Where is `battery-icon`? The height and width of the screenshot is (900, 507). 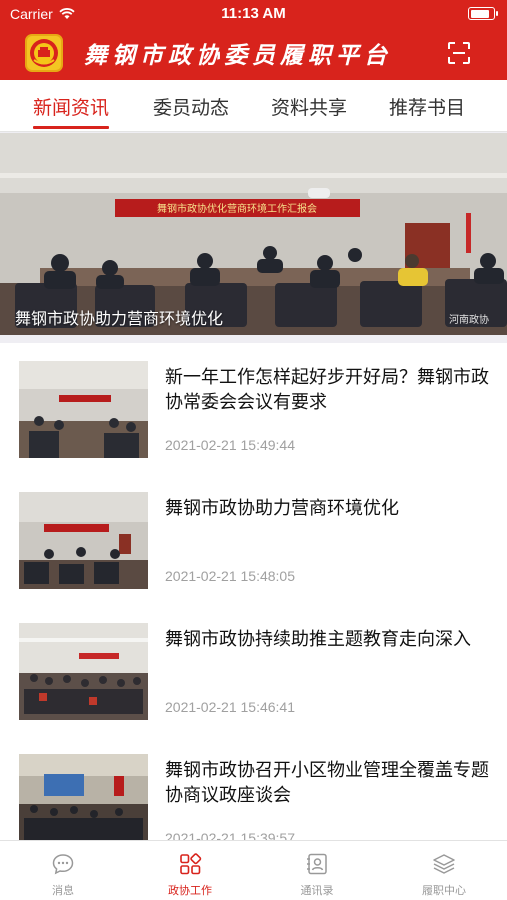
battery-icon is located at coordinates (483, 13).